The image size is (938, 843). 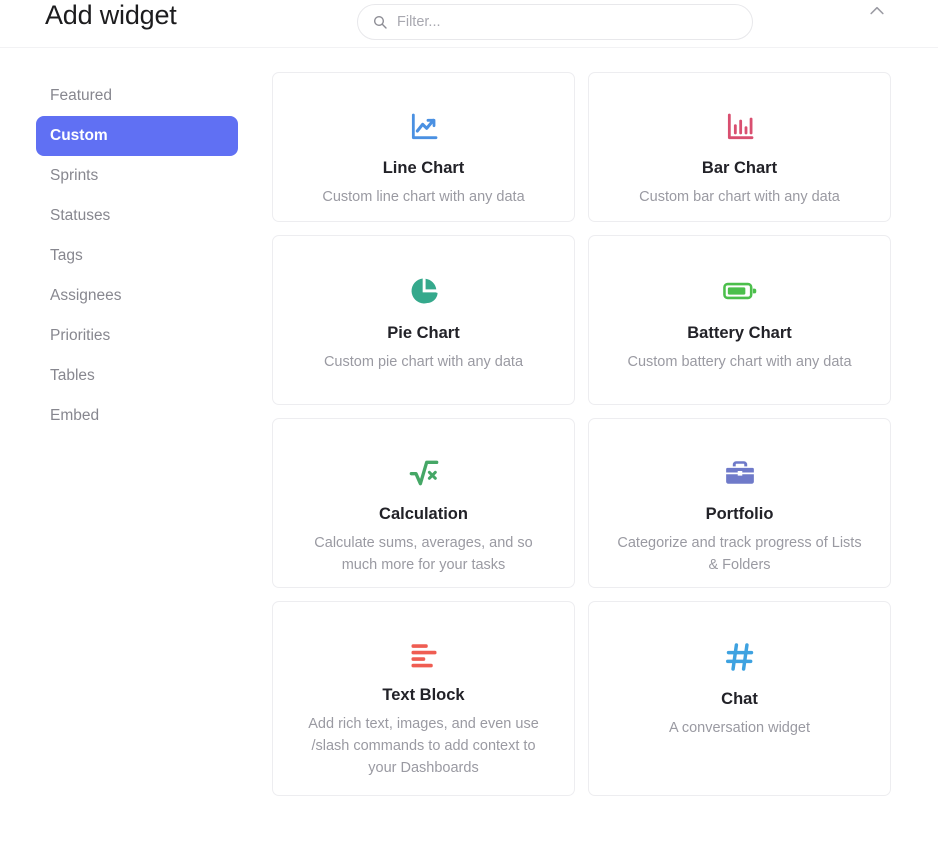 I want to click on filter-search-box, so click(x=555, y=22).